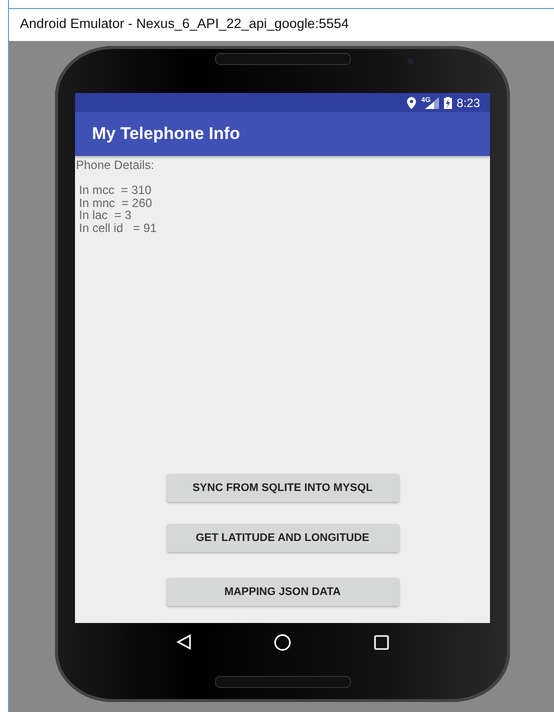 The height and width of the screenshot is (712, 554). Describe the element at coordinates (381, 642) in the screenshot. I see `recents-icon` at that location.